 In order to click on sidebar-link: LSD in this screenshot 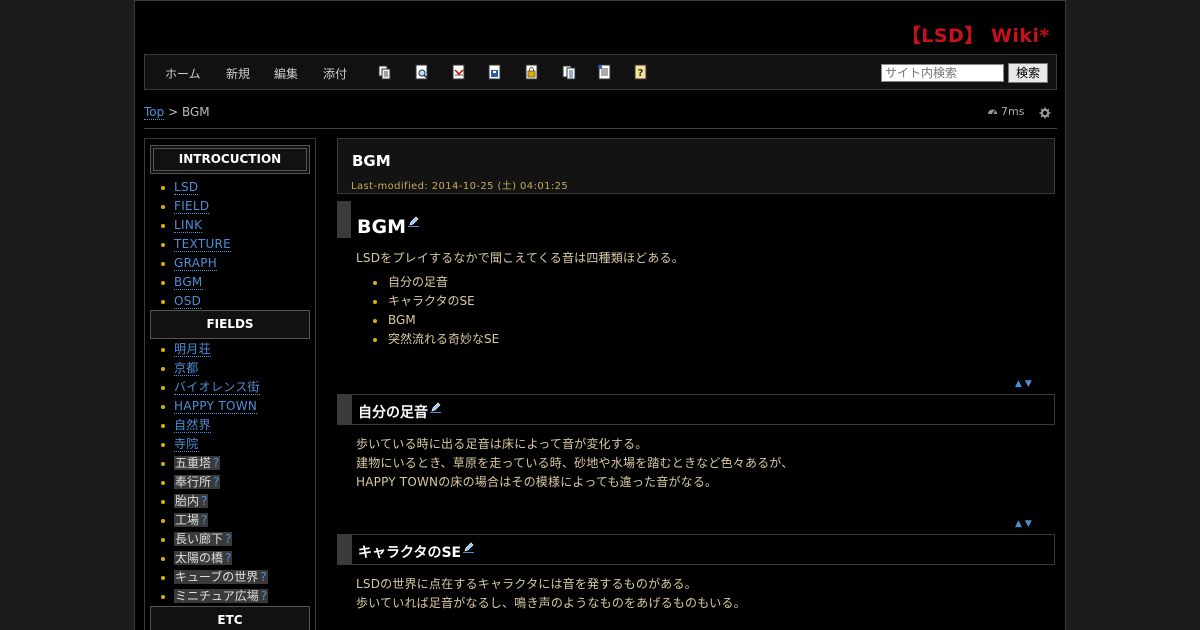, I will do `click(186, 187)`.